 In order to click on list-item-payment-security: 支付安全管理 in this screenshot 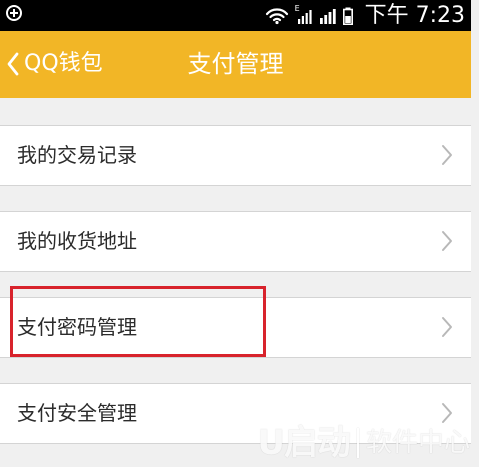, I will do `click(235, 413)`.